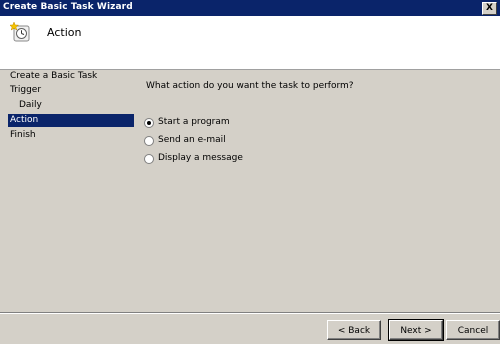 The width and height of the screenshot is (500, 344). Describe the element at coordinates (250, 8) in the screenshot. I see `title-bar: Create Basic Task Wizard X` at that location.